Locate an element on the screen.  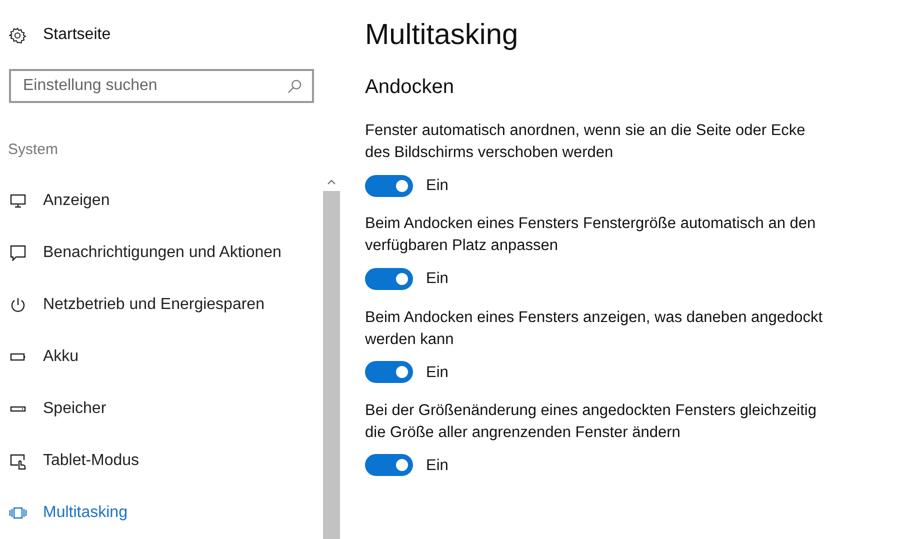
setting-description: Bei der Größenänderung eines angedockten Fensters gleichzeitig die Größe aller angrenzenden Fenster ändern is located at coordinates (591, 421).